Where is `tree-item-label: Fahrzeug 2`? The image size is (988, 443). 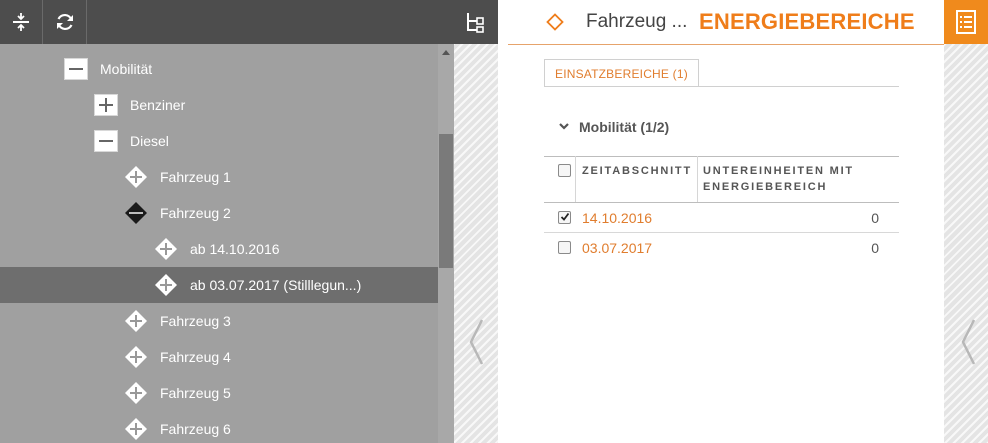 tree-item-label: Fahrzeug 2 is located at coordinates (195, 213).